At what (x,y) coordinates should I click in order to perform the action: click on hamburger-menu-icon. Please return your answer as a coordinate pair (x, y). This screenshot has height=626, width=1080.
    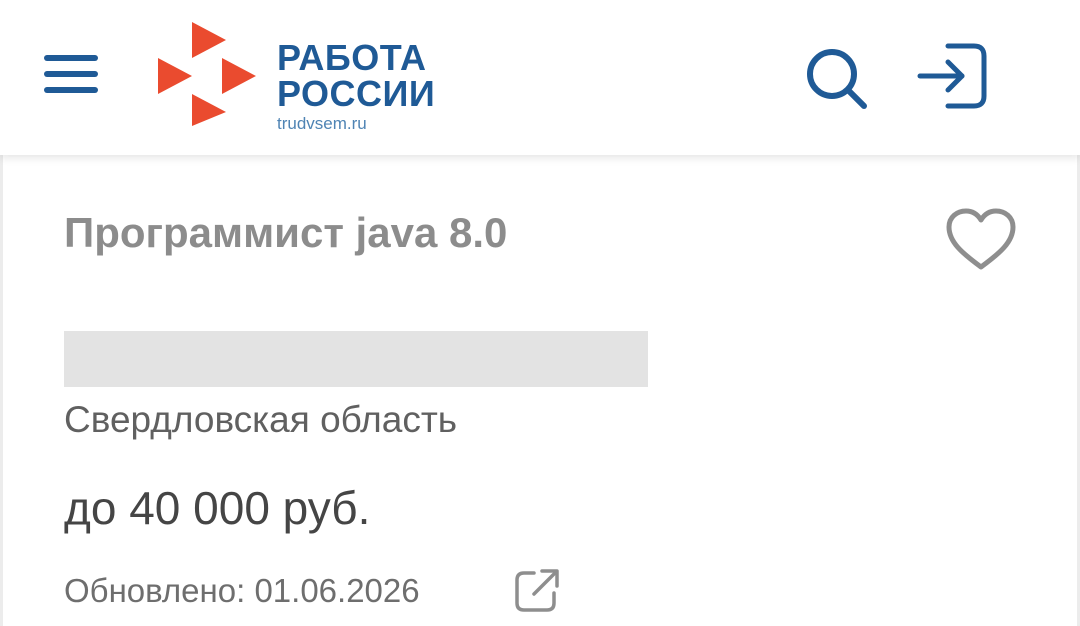
    Looking at the image, I should click on (71, 74).